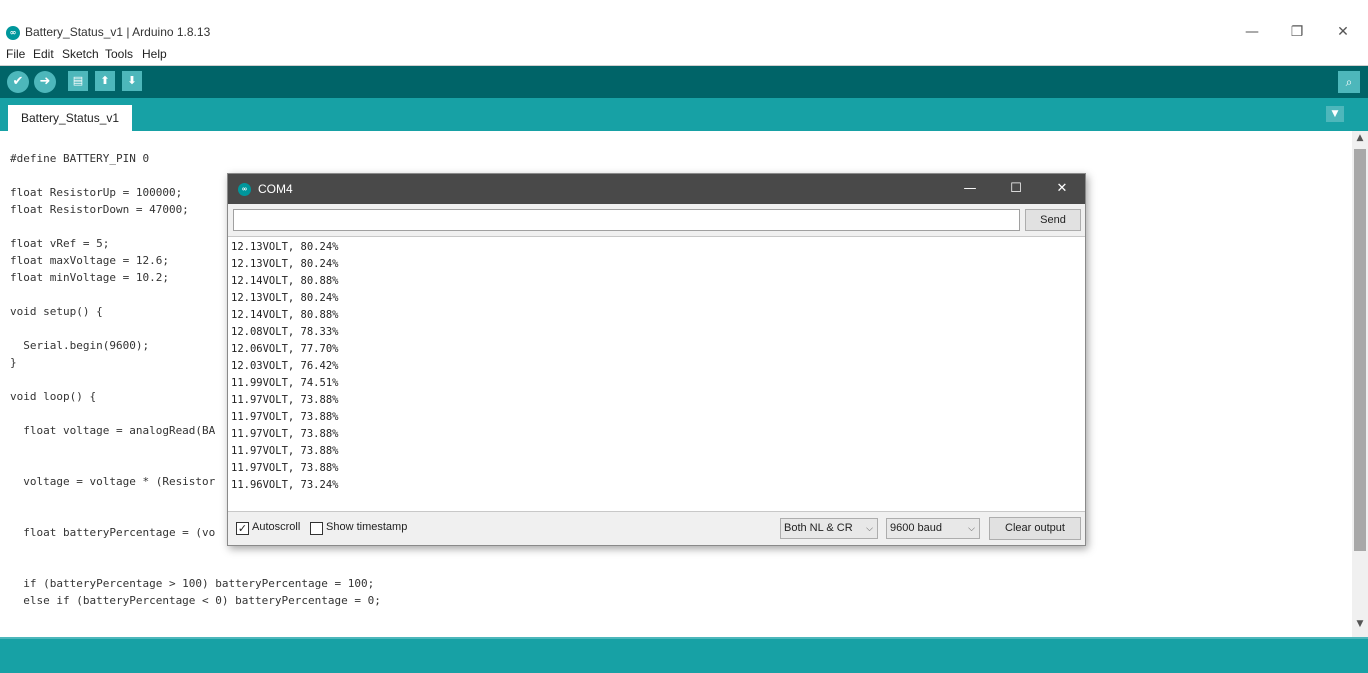 The image size is (1368, 673). Describe the element at coordinates (285, 349) in the screenshot. I see `output-line: 12.06VOLT, 77.70%` at that location.